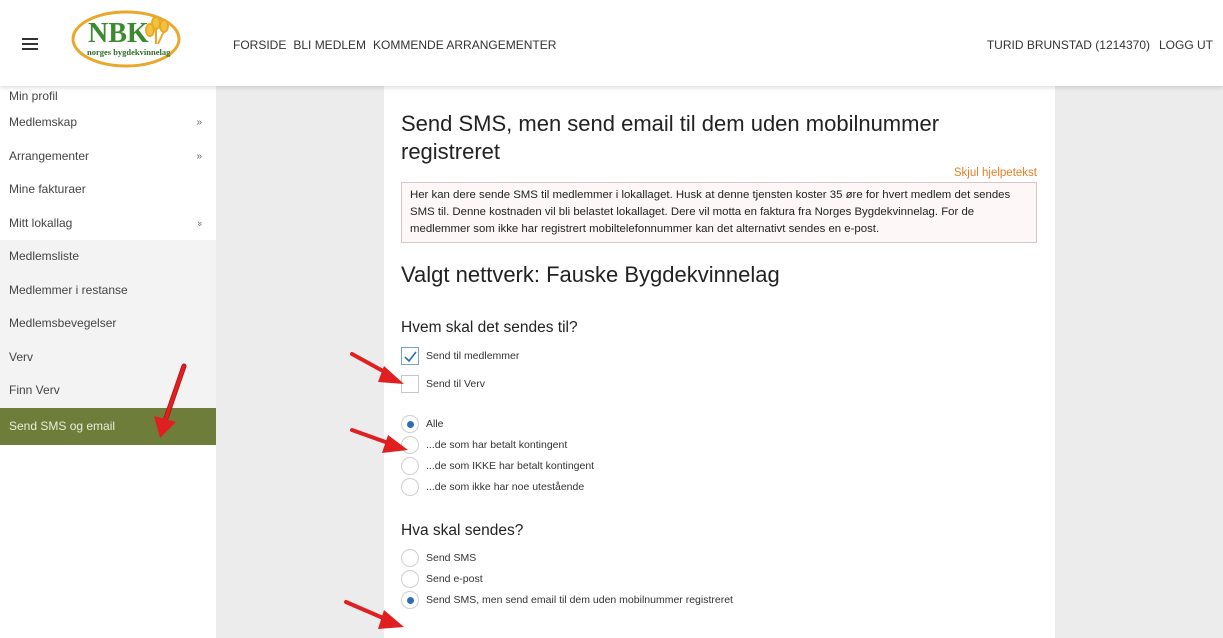 The height and width of the screenshot is (638, 1223). Describe the element at coordinates (719, 466) in the screenshot. I see `radio-ikke-betalt-kontingent: ...de som IKKE har betalt kontingent` at that location.